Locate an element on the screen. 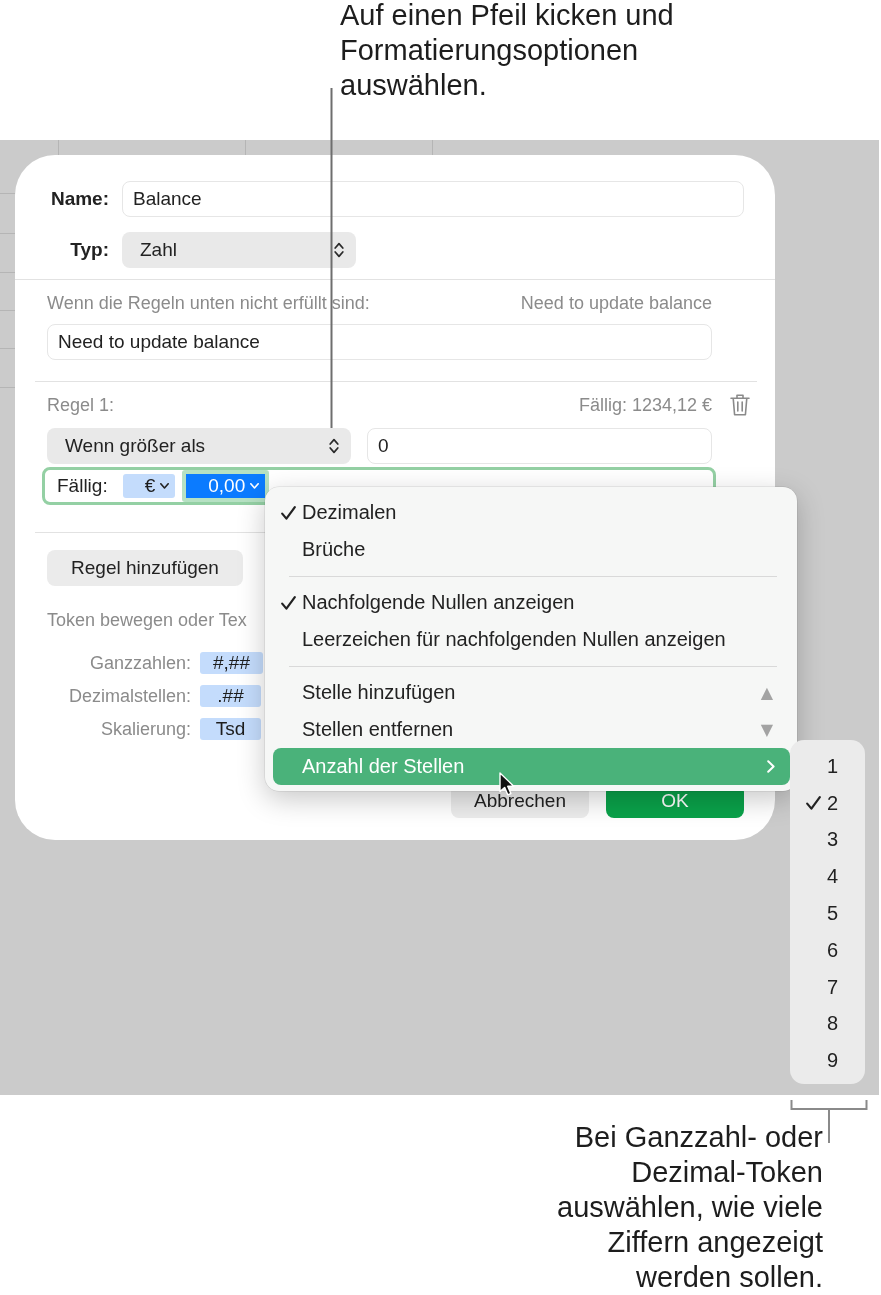 The image size is (881, 1295). hint-text: Token bewegen oder Tex is located at coordinates (147, 620).